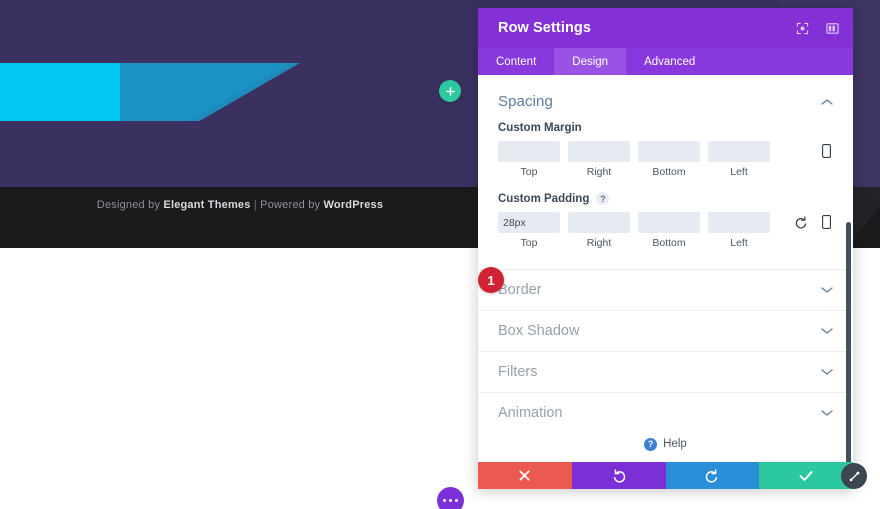 This screenshot has height=509, width=880. I want to click on close-icon, so click(524, 475).